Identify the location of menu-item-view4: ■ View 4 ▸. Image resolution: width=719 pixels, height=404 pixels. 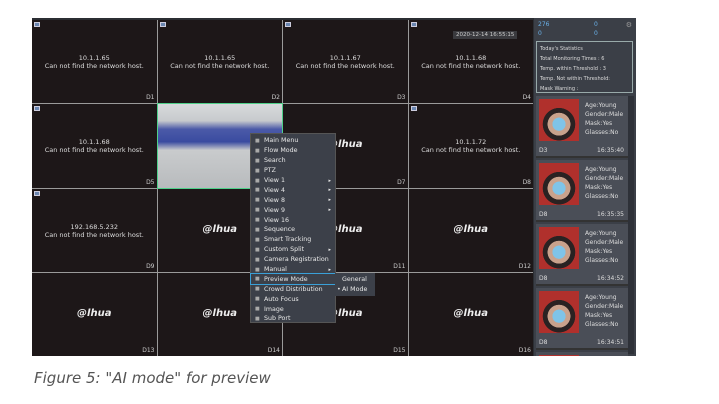
(293, 190).